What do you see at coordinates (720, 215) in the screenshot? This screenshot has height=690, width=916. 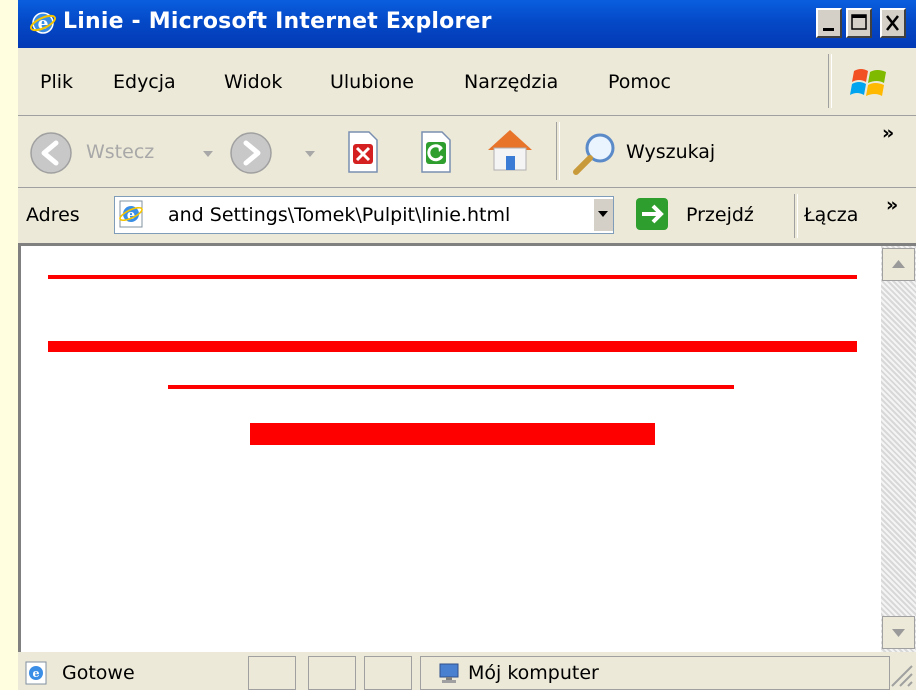 I see `go-label: Przejdź` at bounding box center [720, 215].